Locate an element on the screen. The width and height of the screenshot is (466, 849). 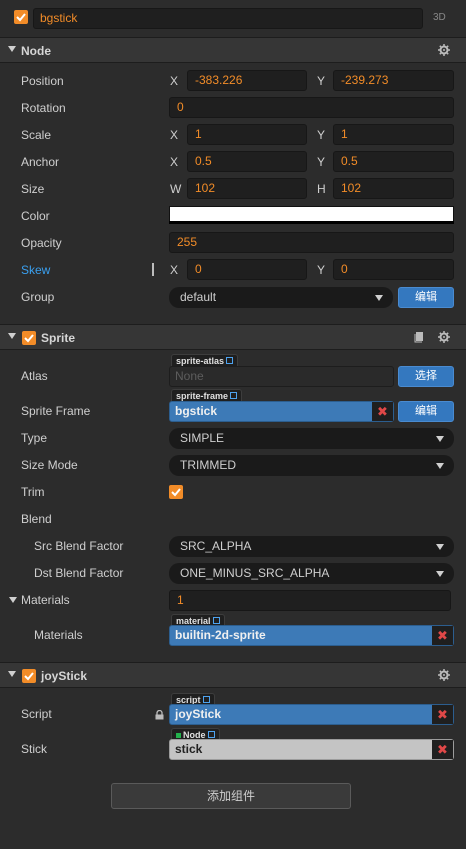
joystick-section-title: joyStick is located at coordinates (64, 676).